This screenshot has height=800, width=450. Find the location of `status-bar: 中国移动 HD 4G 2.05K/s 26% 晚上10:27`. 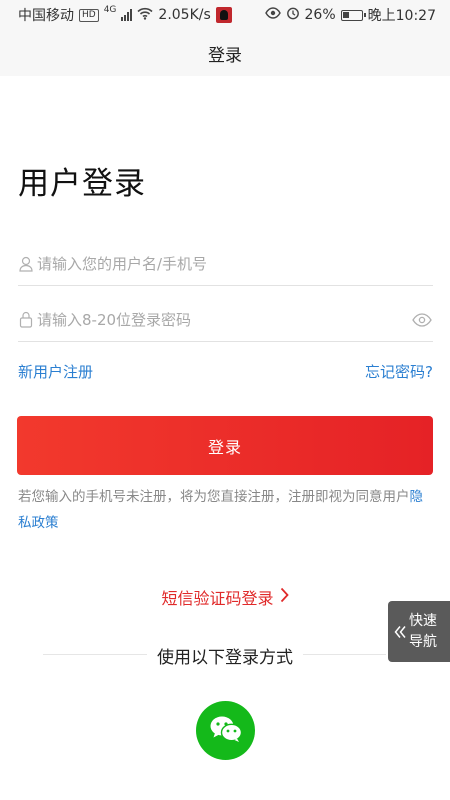

status-bar: 中国移动 HD 4G 2.05K/s 26% 晚上10:27 is located at coordinates (225, 15).